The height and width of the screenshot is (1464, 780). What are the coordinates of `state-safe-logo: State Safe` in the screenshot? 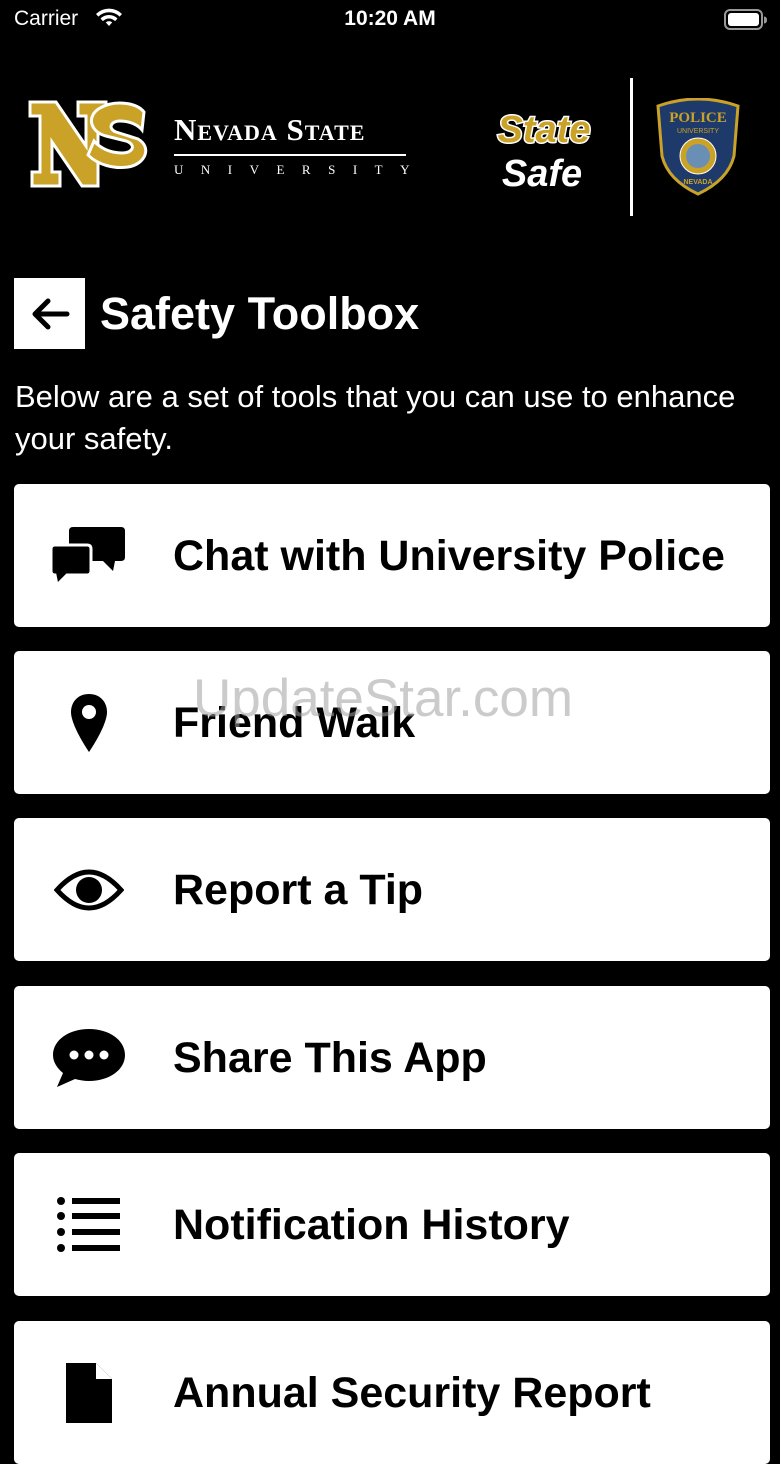 It's located at (544, 152).